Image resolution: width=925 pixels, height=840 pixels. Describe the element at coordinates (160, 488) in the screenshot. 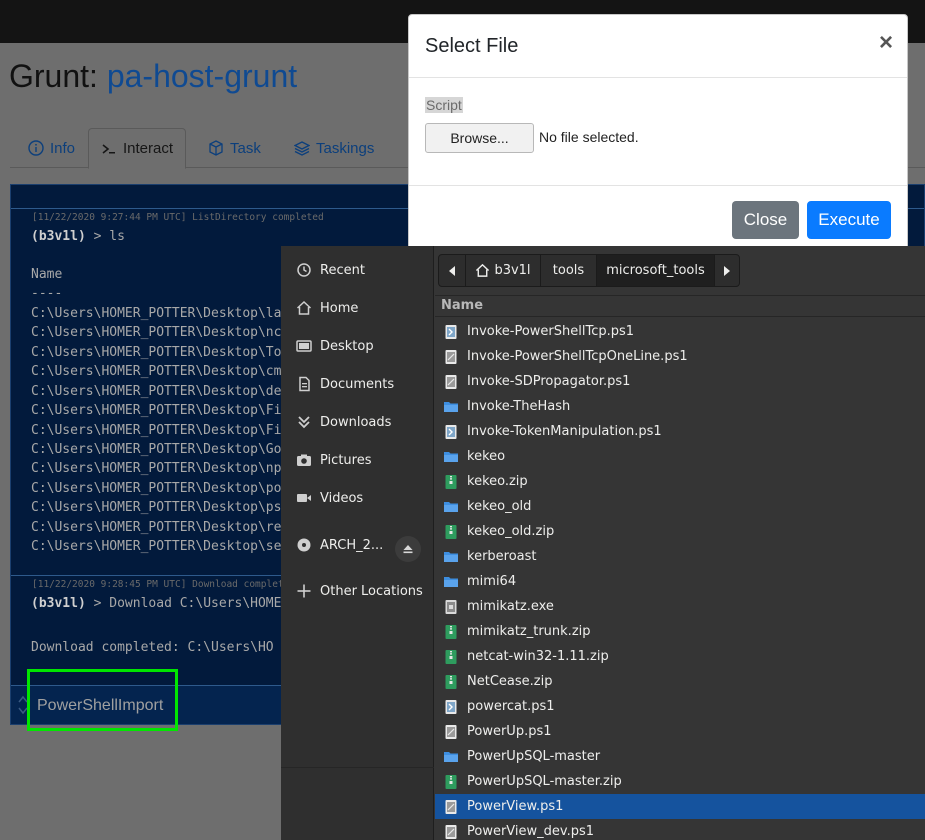

I see `terminal-line: C:\Users\HOMER_POTTER\Desktop\pow` at that location.